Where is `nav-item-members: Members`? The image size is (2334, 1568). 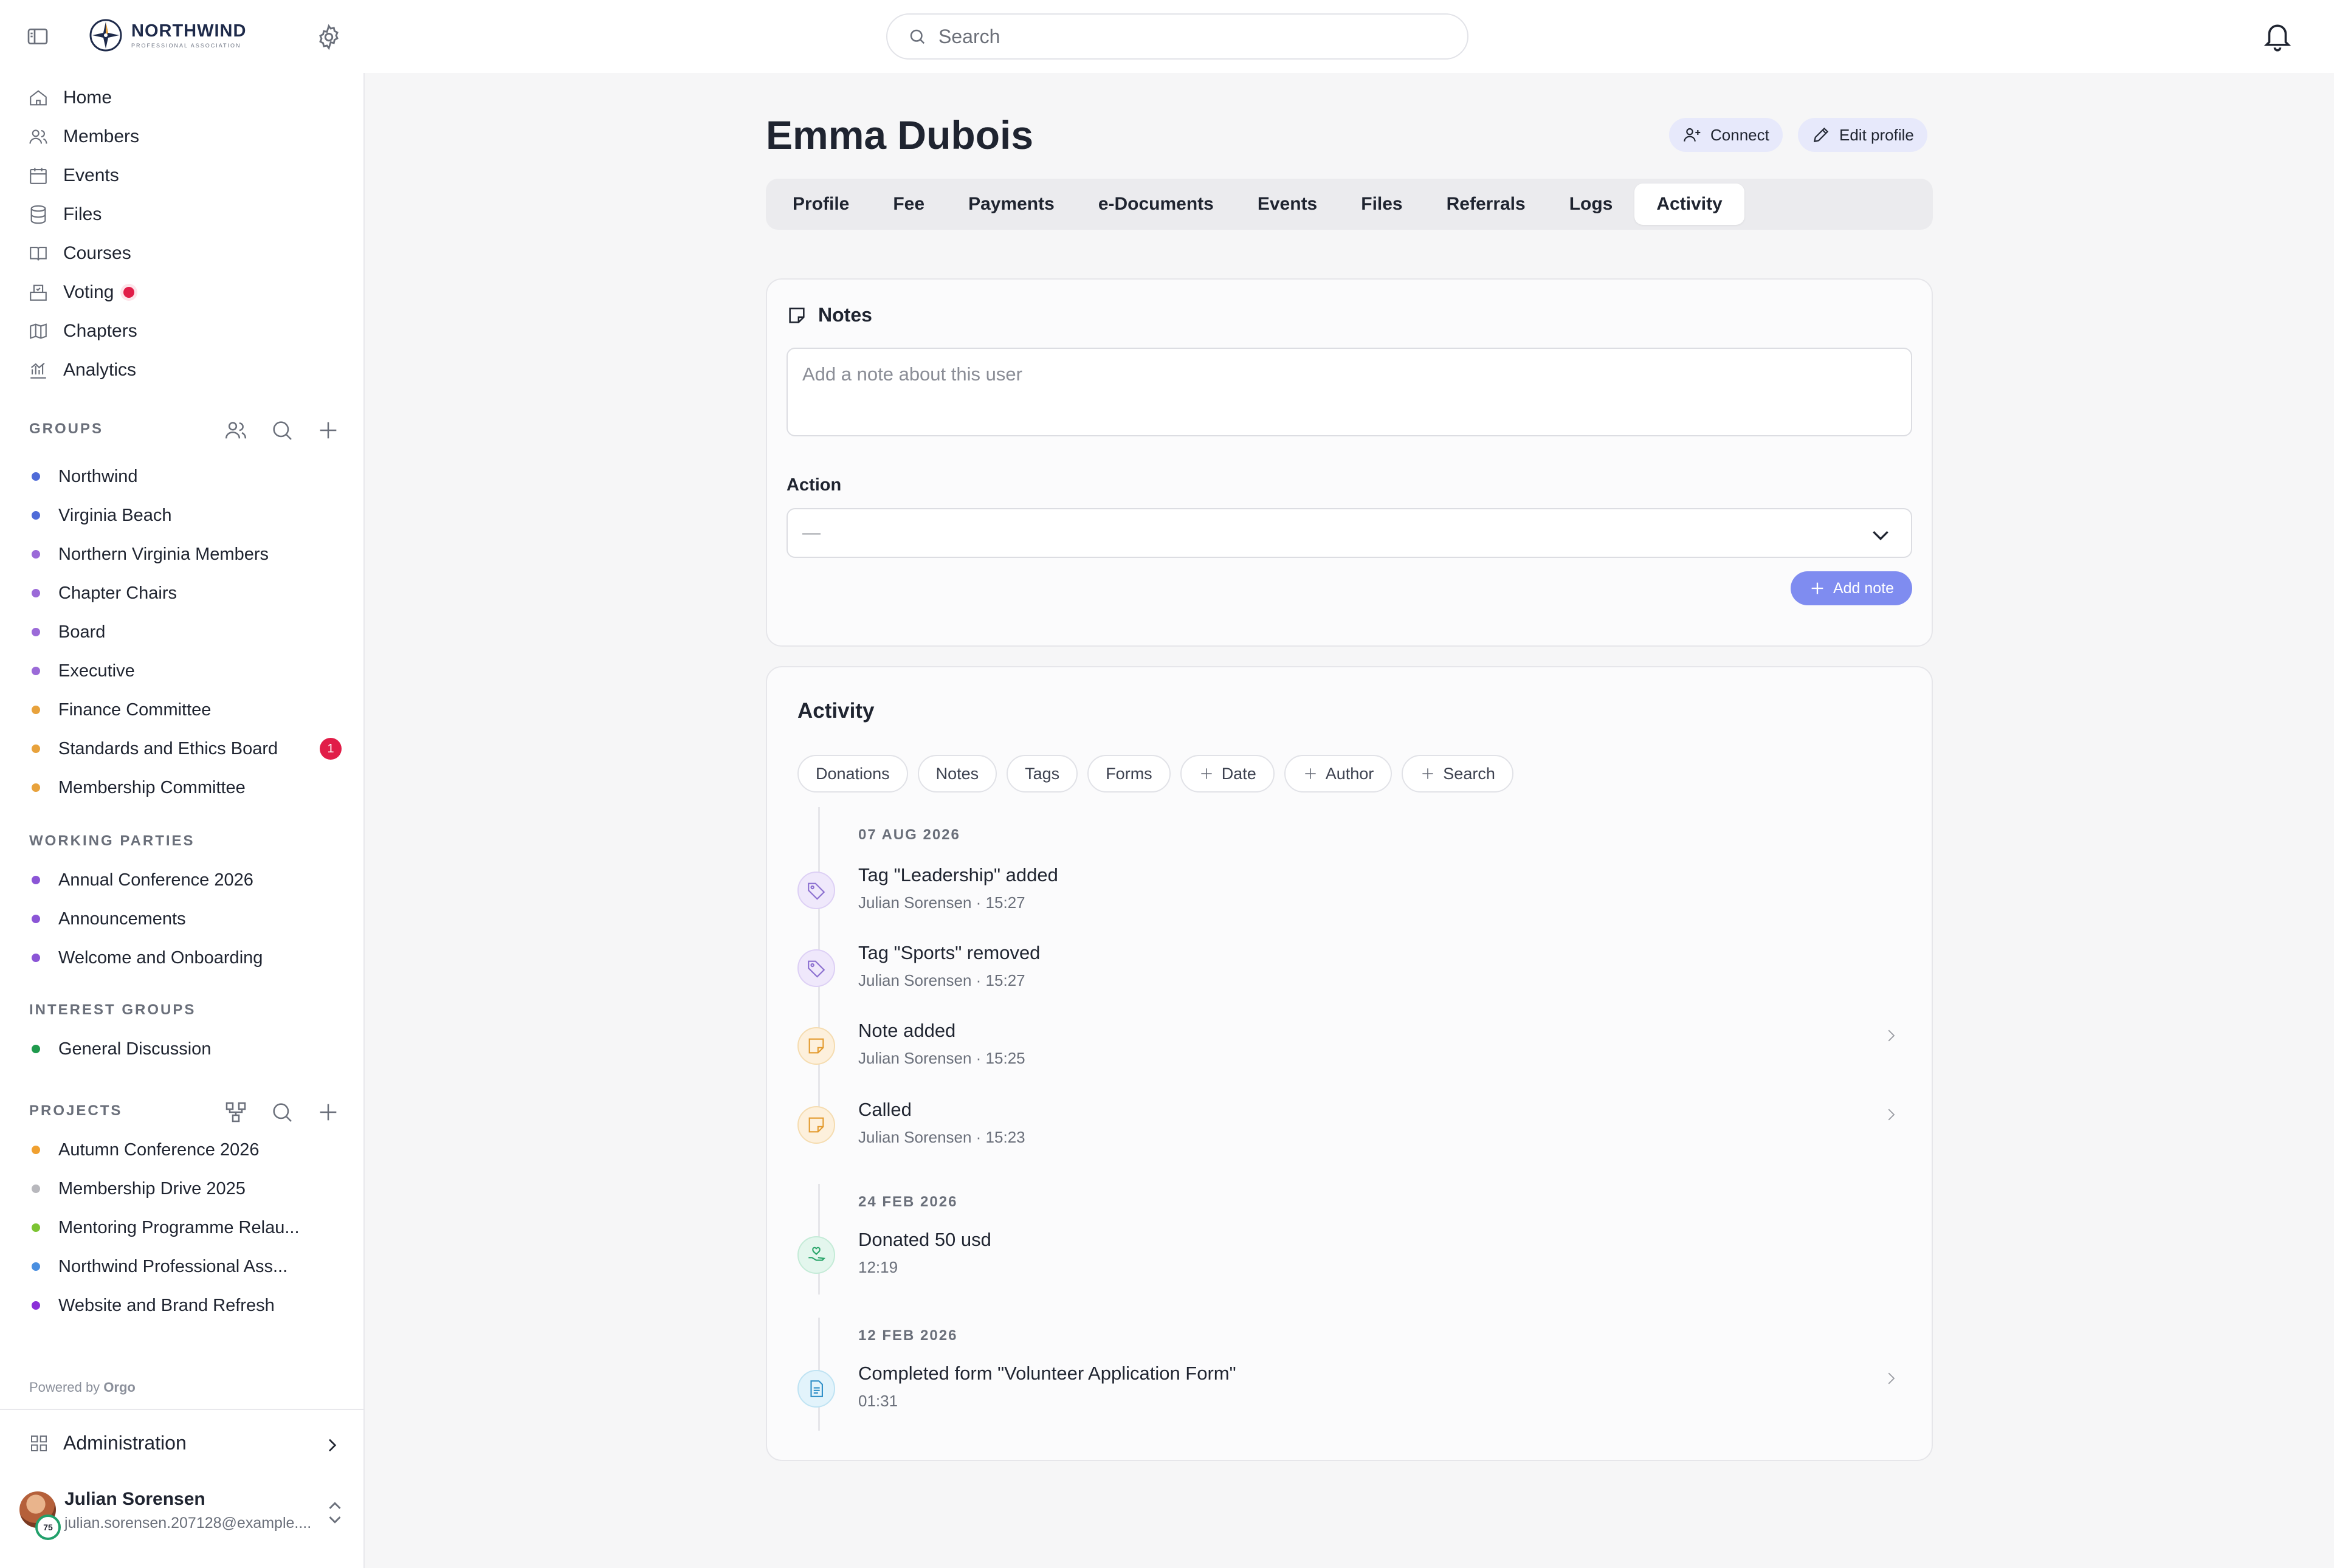 nav-item-members: Members is located at coordinates (83, 137).